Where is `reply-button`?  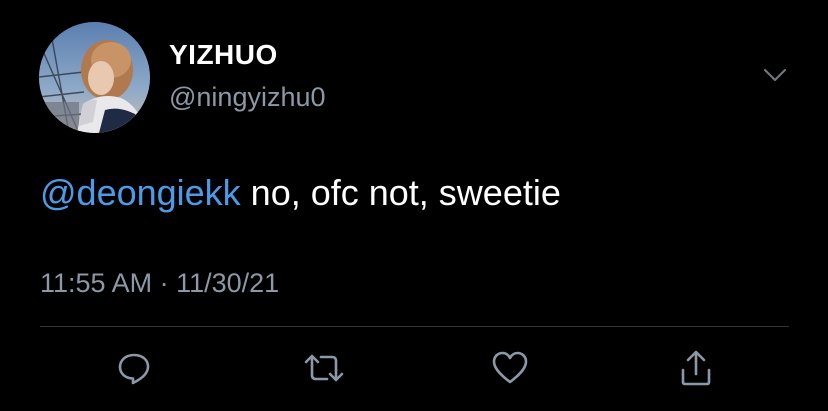
reply-button is located at coordinates (134, 368).